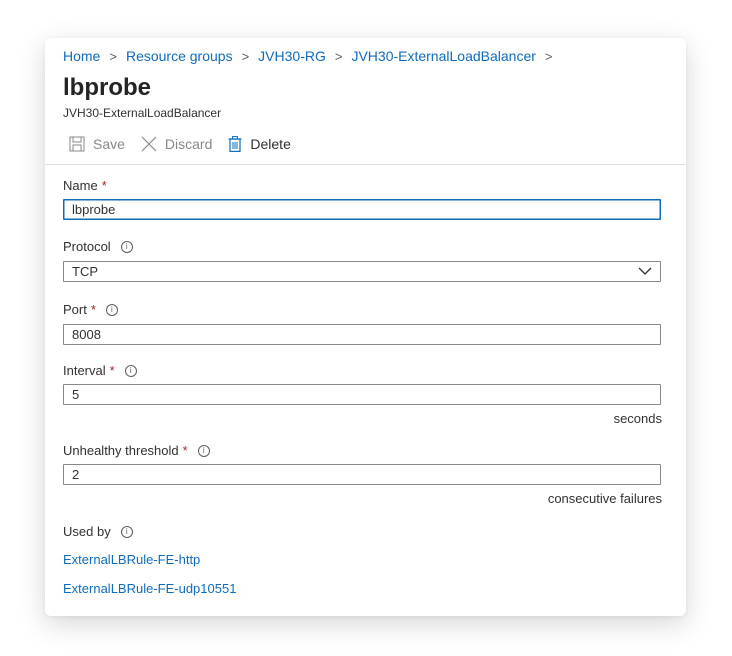 The height and width of the screenshot is (656, 732). What do you see at coordinates (81, 56) in the screenshot?
I see `breadcrumb-home: Home` at bounding box center [81, 56].